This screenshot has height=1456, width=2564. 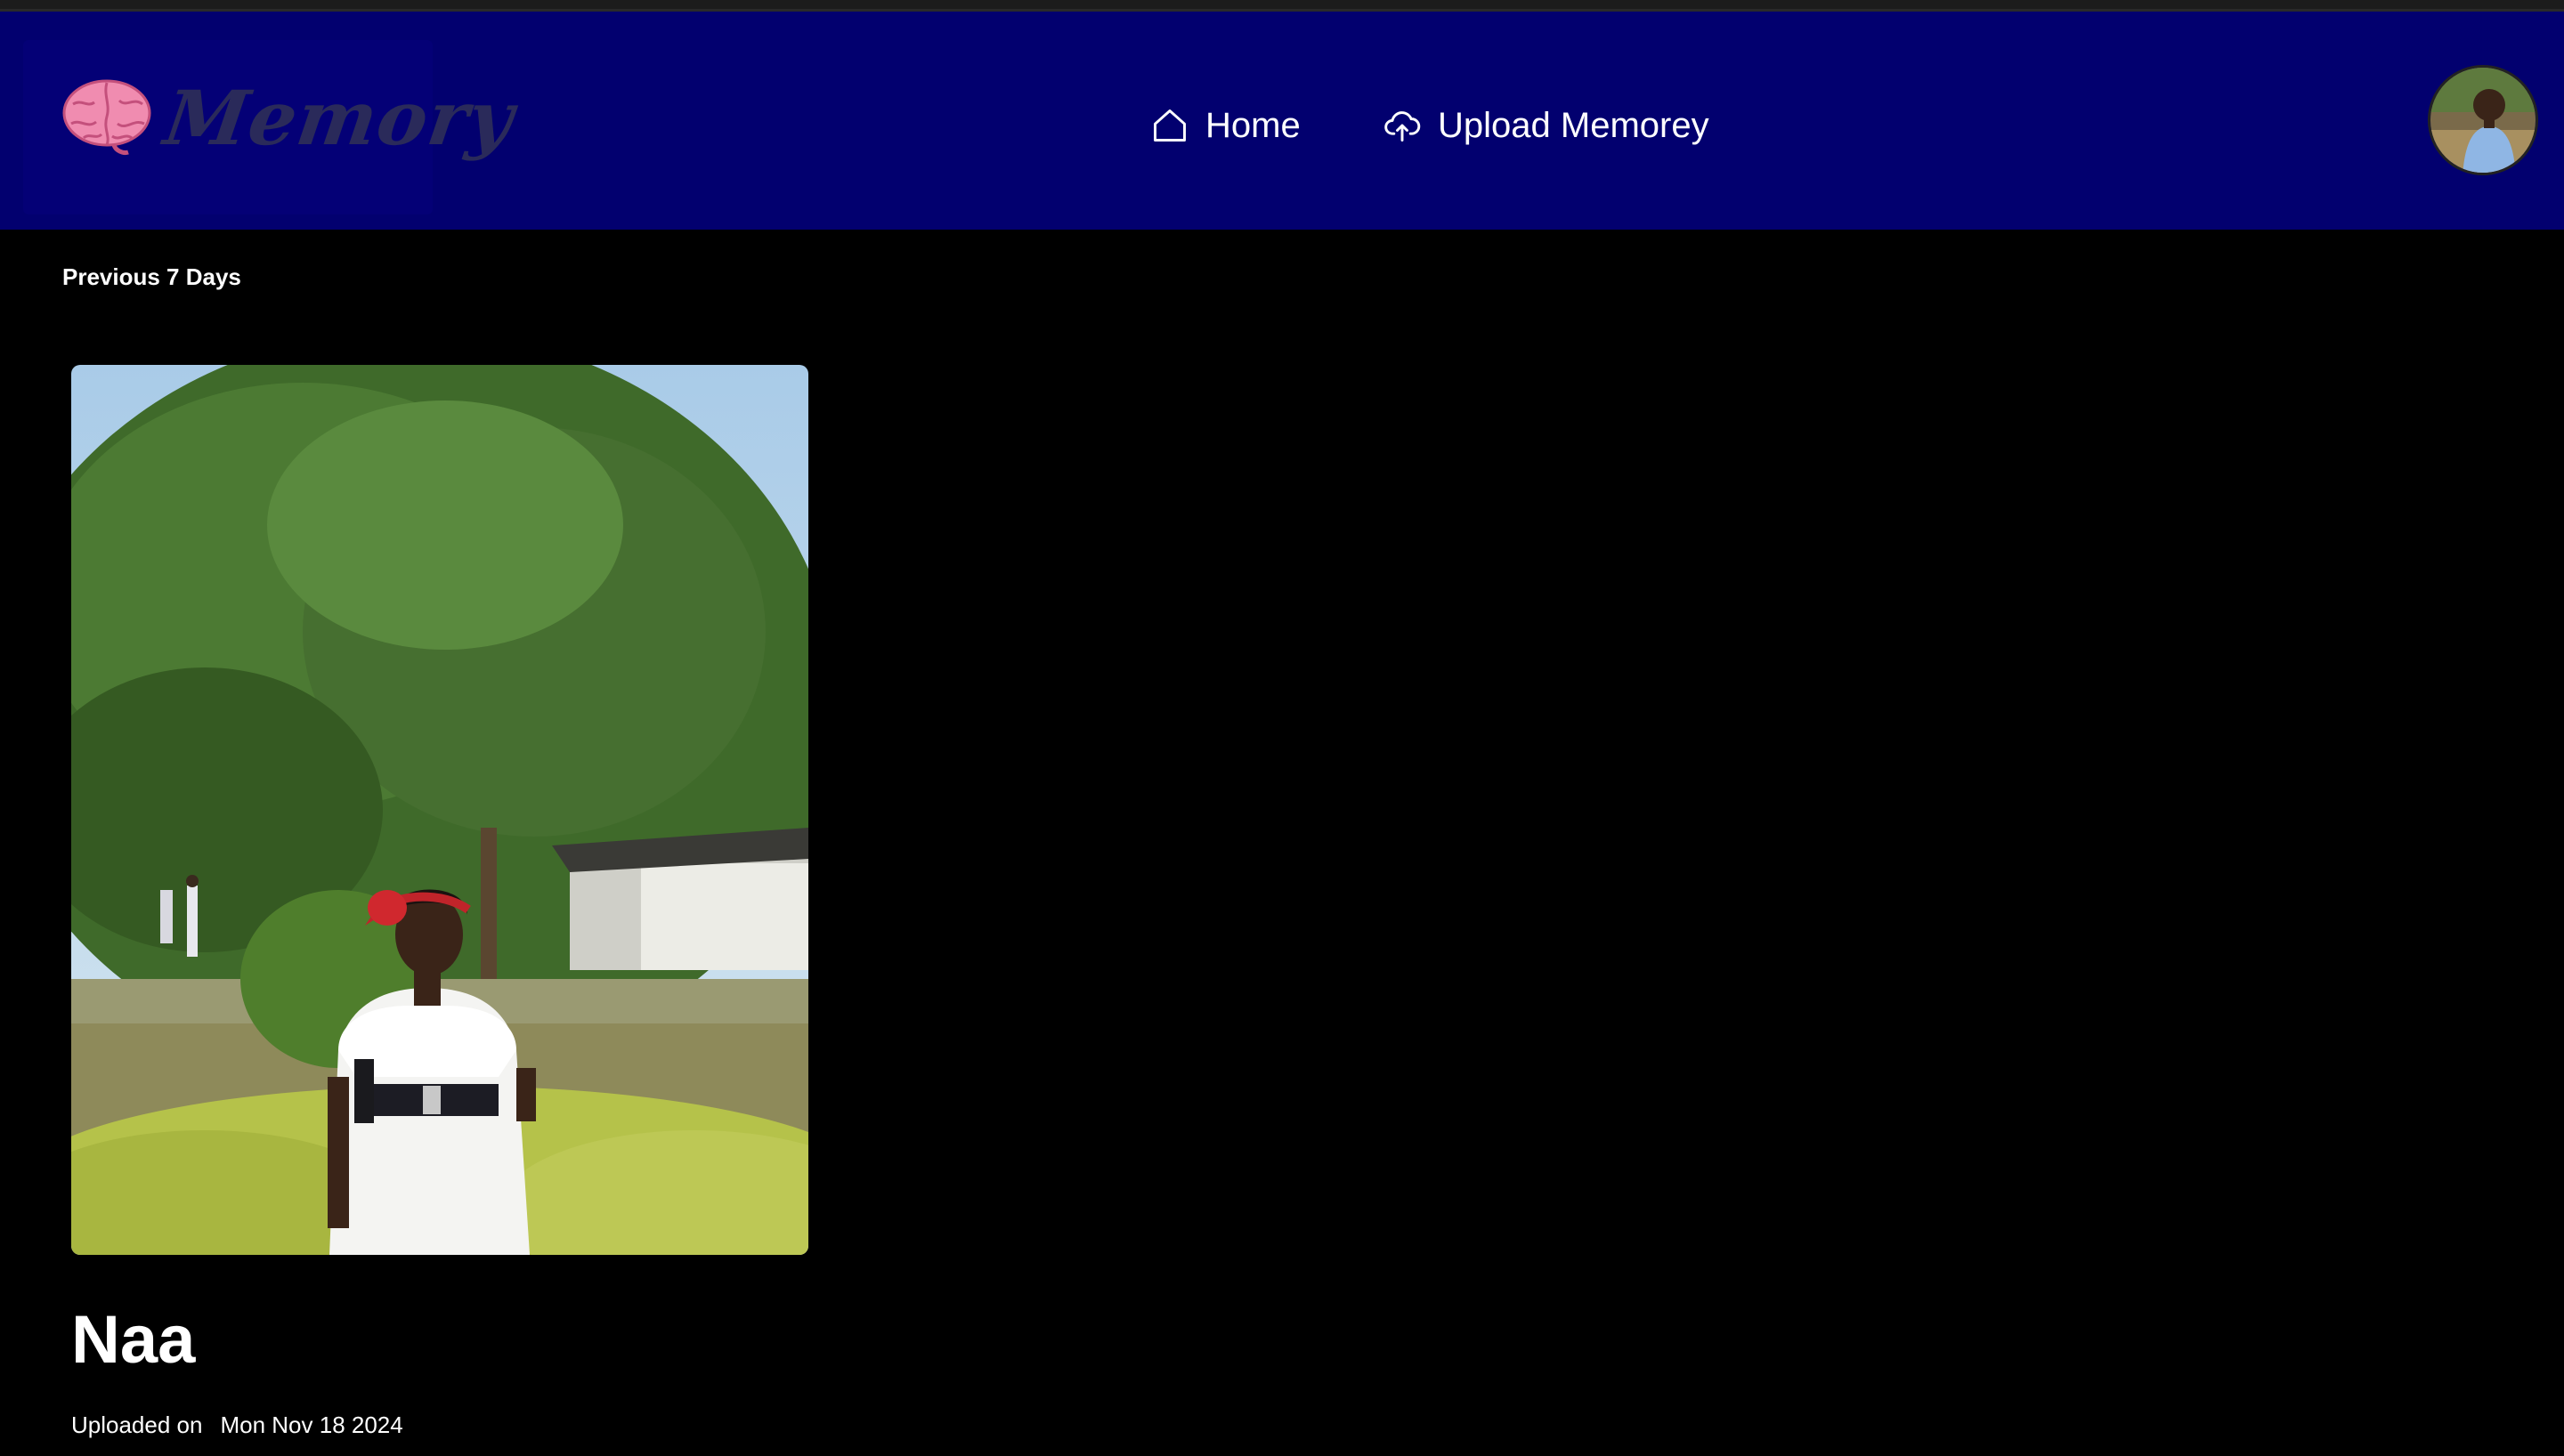 What do you see at coordinates (1282, 6) in the screenshot?
I see `window-top-strip` at bounding box center [1282, 6].